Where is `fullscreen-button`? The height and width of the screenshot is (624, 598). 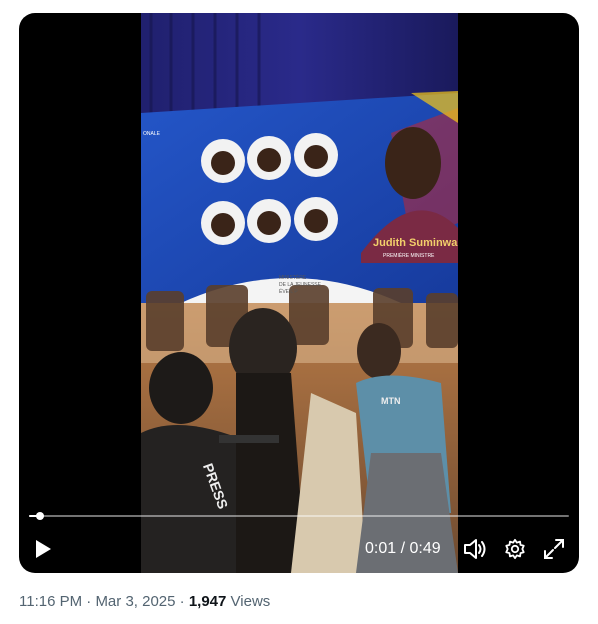
fullscreen-button is located at coordinates (554, 549).